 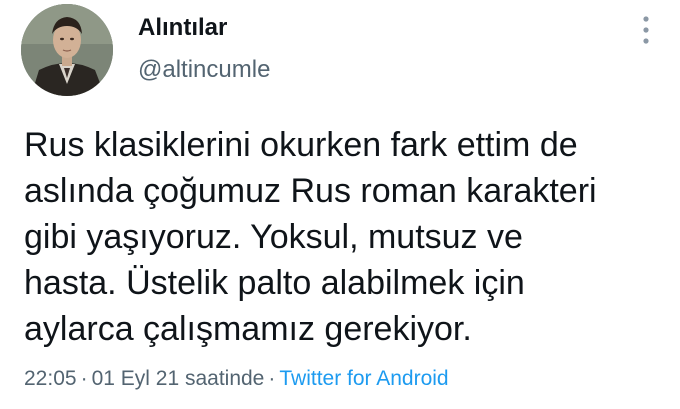 What do you see at coordinates (178, 378) in the screenshot?
I see `tweet-date: 01 Eyl 21 saatinde` at bounding box center [178, 378].